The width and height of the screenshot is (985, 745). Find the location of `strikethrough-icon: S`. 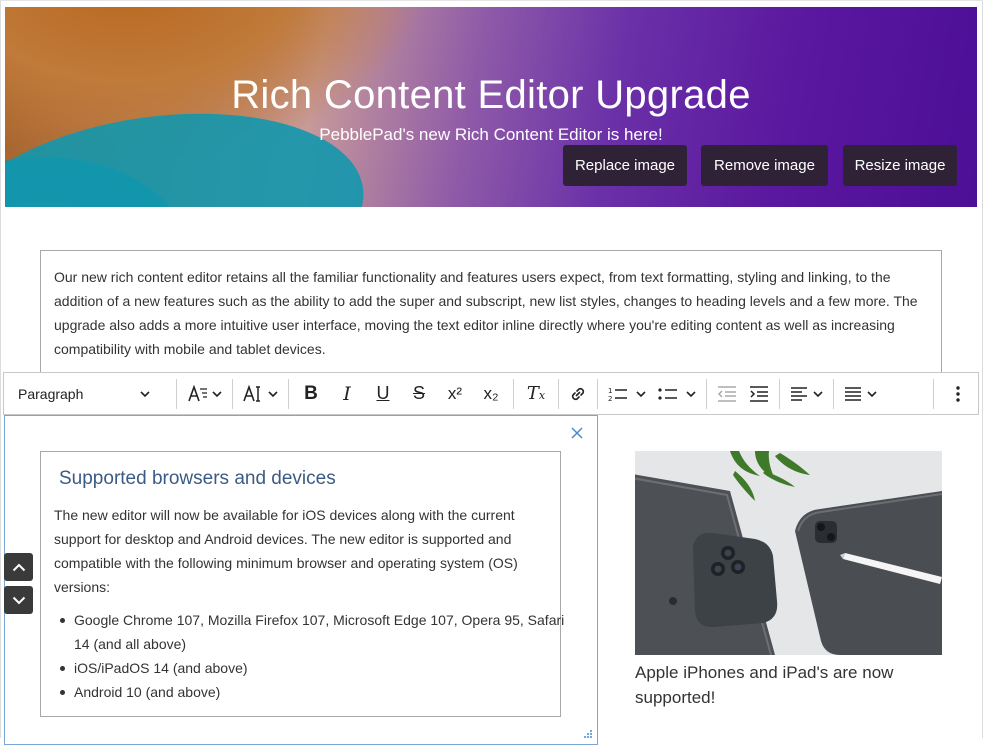

strikethrough-icon: S is located at coordinates (418, 393).